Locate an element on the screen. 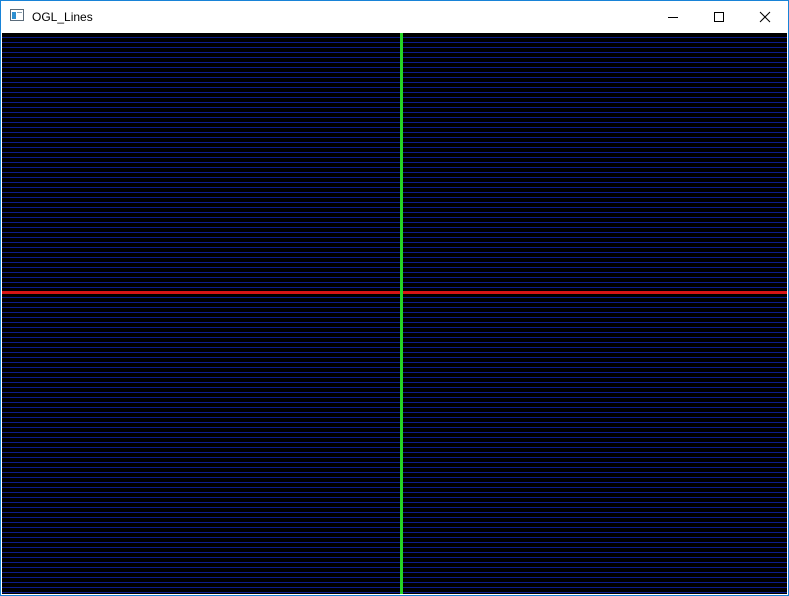  close-icon is located at coordinates (765, 16).